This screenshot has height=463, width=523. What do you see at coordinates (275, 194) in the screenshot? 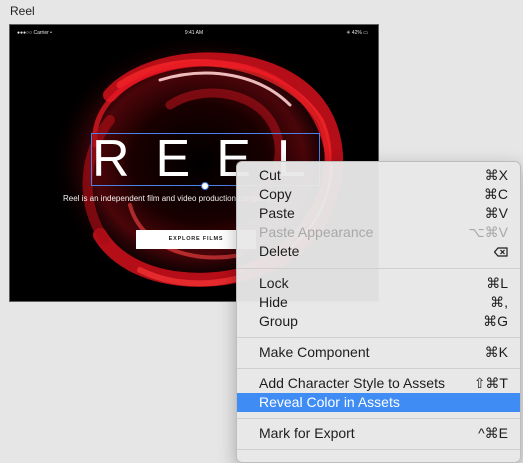
I see `menu-item-label: Copy` at bounding box center [275, 194].